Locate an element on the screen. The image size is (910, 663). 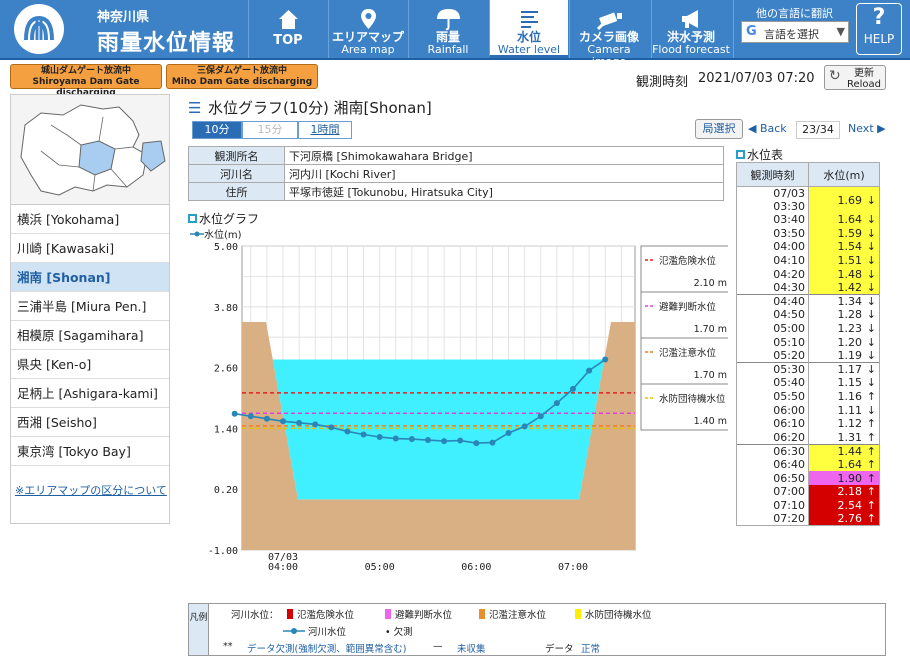
table-row: 07:10 2.54 ↑ is located at coordinates (808, 505).